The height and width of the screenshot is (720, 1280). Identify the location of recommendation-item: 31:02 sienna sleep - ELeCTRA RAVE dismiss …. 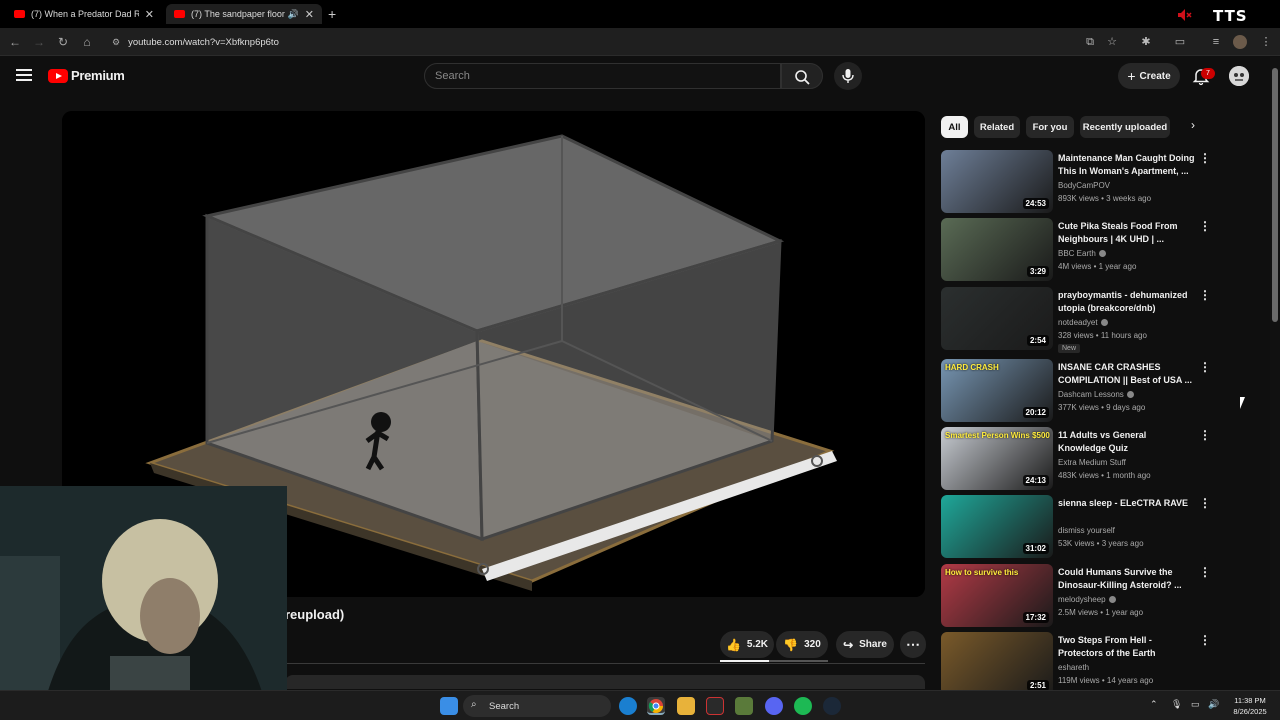
(1091, 528).